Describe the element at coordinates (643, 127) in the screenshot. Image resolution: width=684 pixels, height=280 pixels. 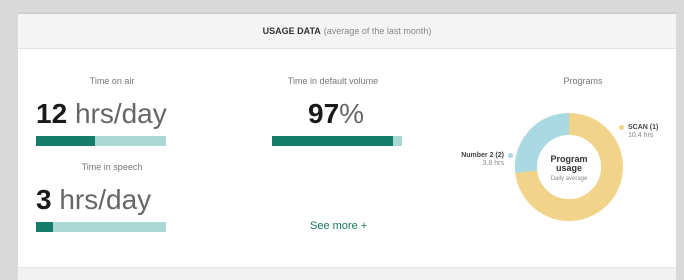
I see `legend-scan-name: SCAN (1)` at that location.